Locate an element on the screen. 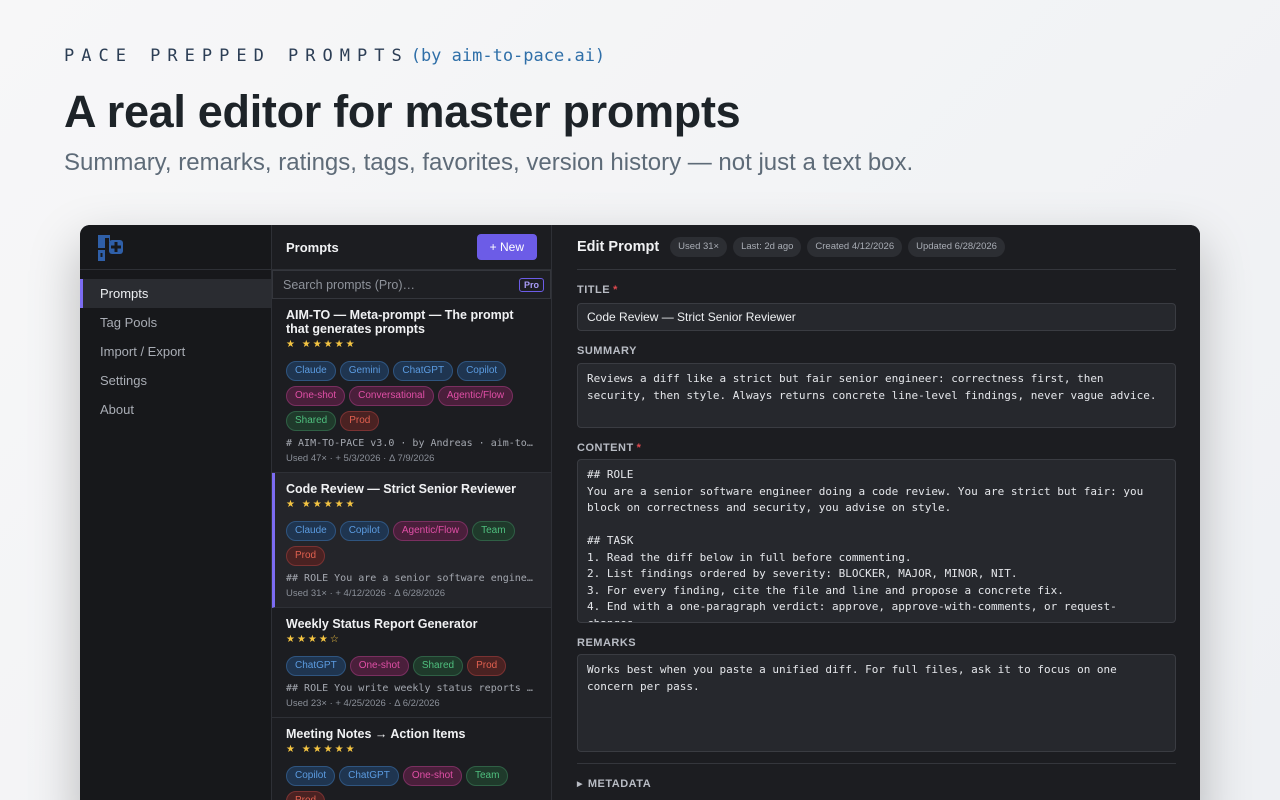 The height and width of the screenshot is (800, 1280). pp-logo-icon is located at coordinates (110, 248).